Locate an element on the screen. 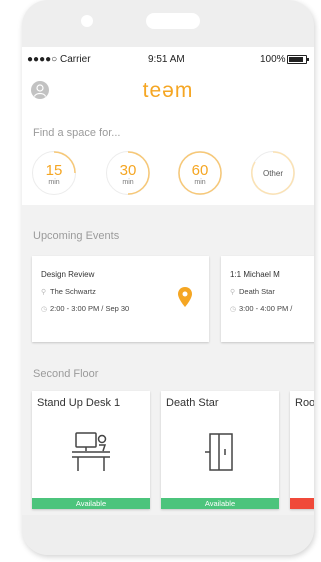  duration-value: 30 is located at coordinates (128, 170).